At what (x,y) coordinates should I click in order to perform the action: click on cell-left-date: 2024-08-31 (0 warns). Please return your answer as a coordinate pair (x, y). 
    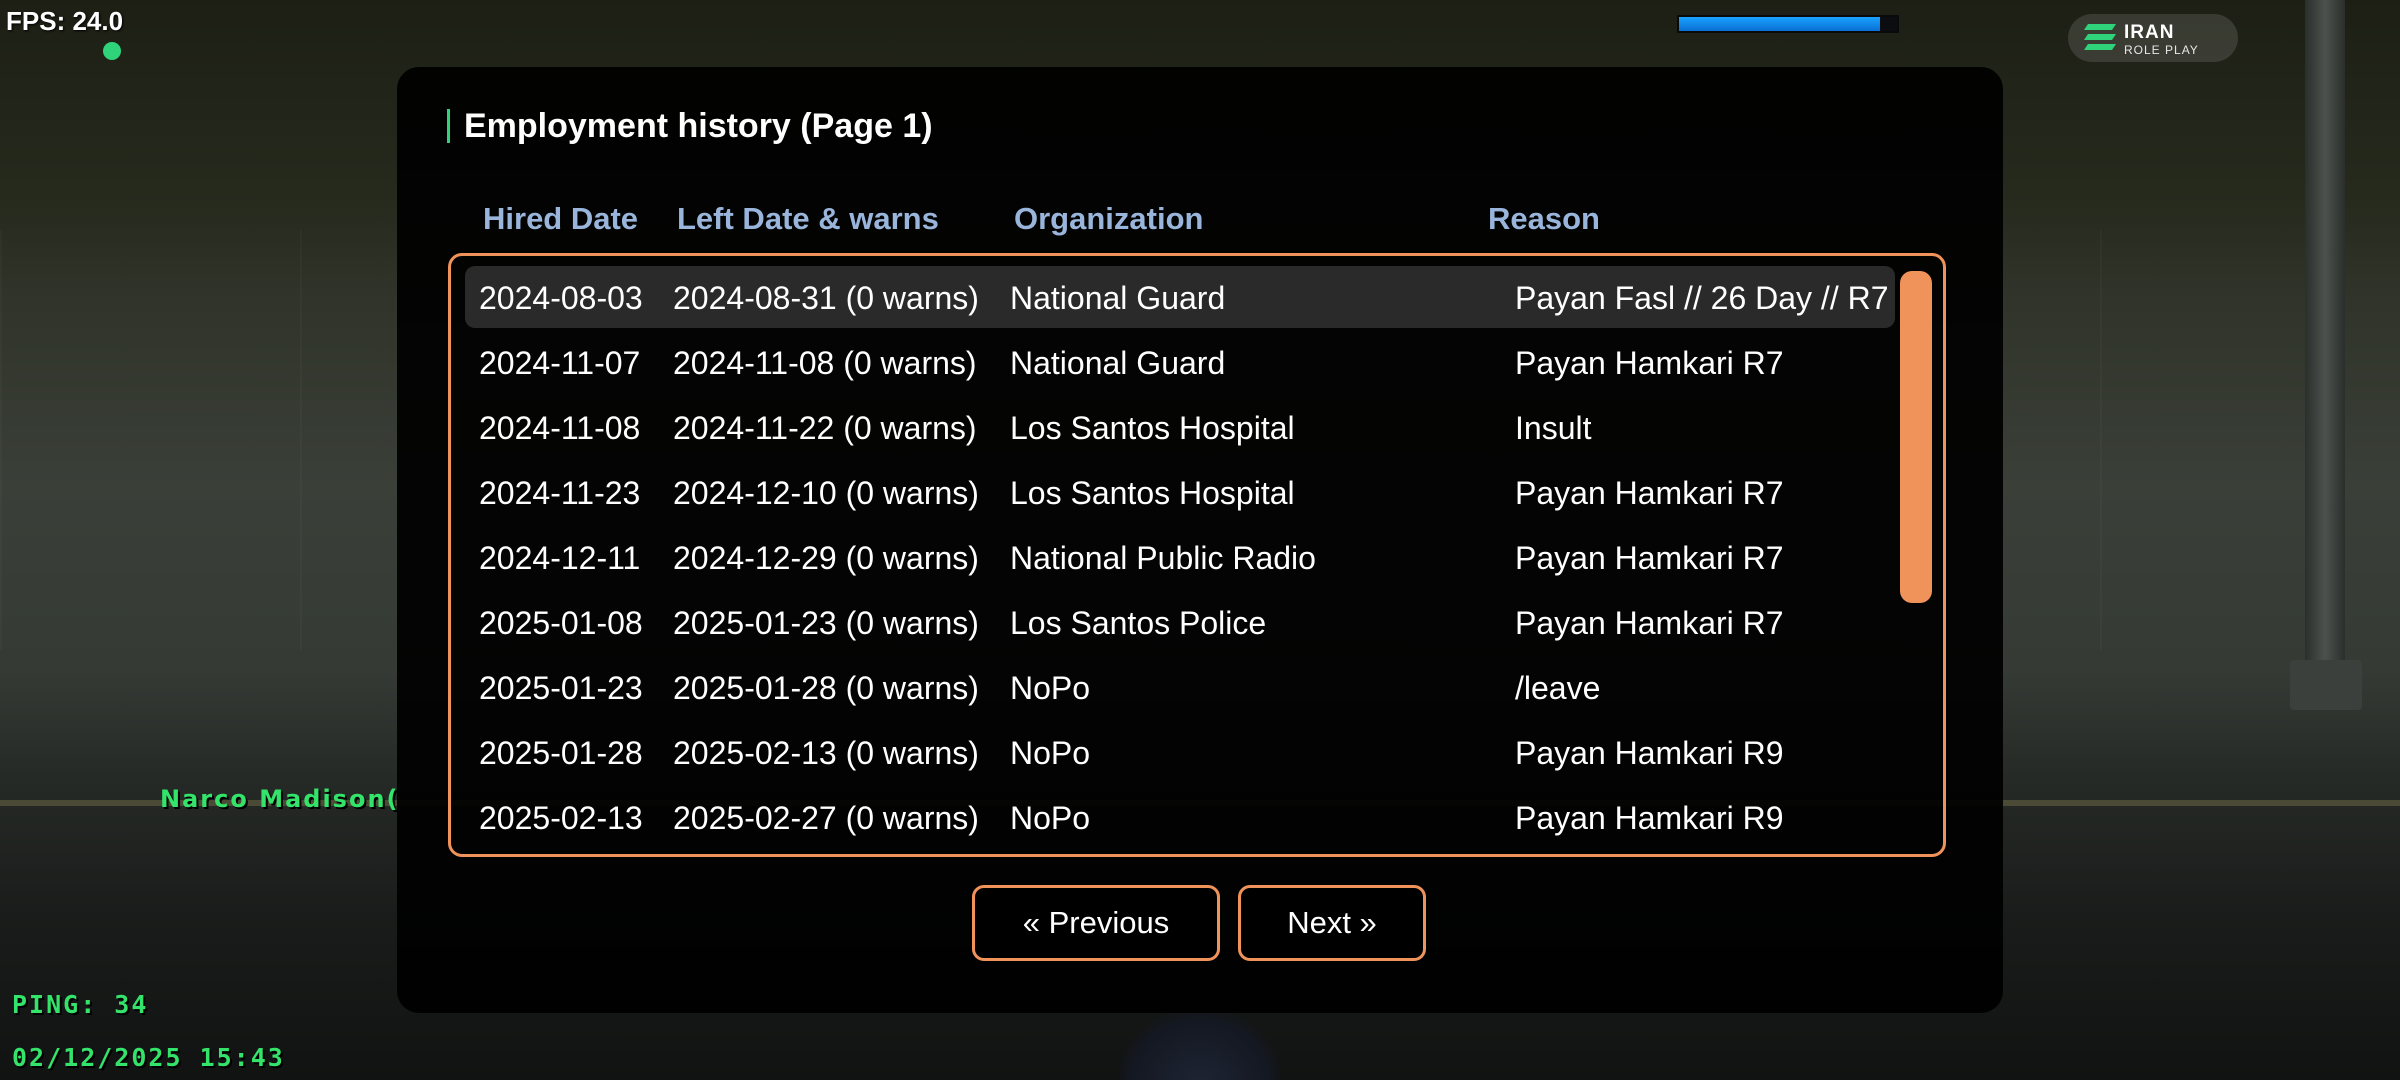
    Looking at the image, I should click on (826, 298).